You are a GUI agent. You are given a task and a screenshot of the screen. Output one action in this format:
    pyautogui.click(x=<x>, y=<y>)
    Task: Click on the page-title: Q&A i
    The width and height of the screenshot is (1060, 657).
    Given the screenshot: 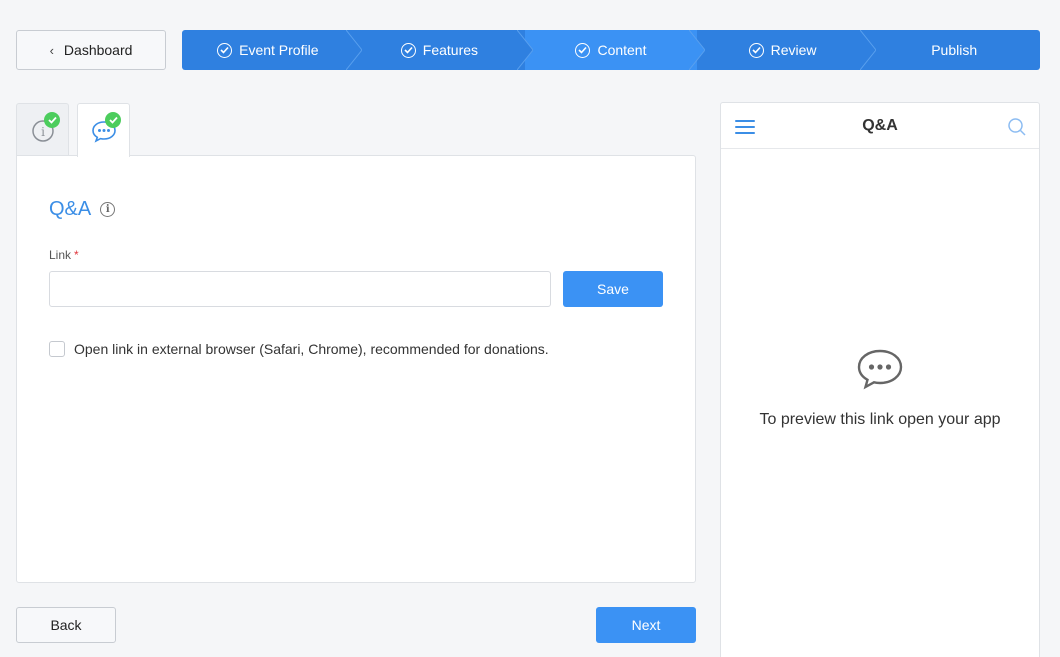 What is the action you would take?
    pyautogui.click(x=82, y=209)
    